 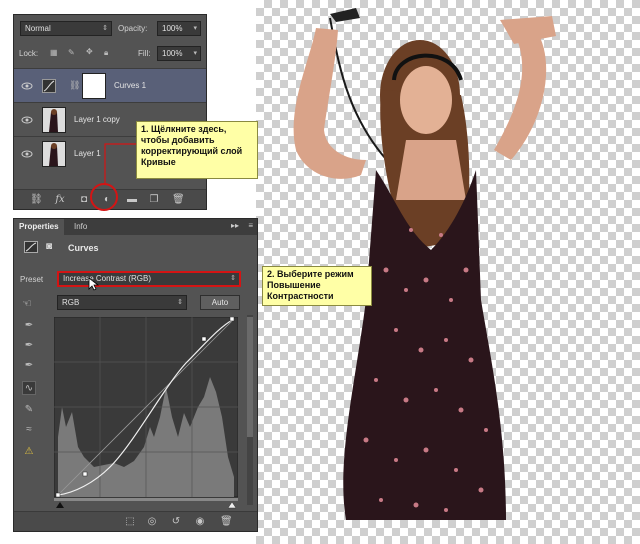 What do you see at coordinates (122, 302) in the screenshot?
I see `channel-select: RGB ⇕` at bounding box center [122, 302].